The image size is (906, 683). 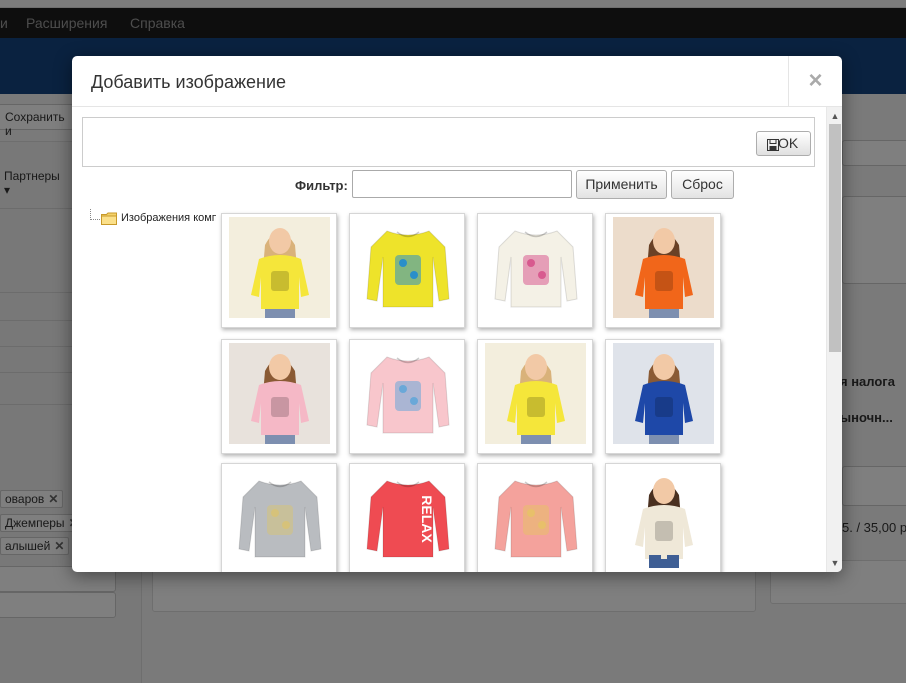 I want to click on modal-scrollbar: ▲ ▼, so click(x=834, y=339).